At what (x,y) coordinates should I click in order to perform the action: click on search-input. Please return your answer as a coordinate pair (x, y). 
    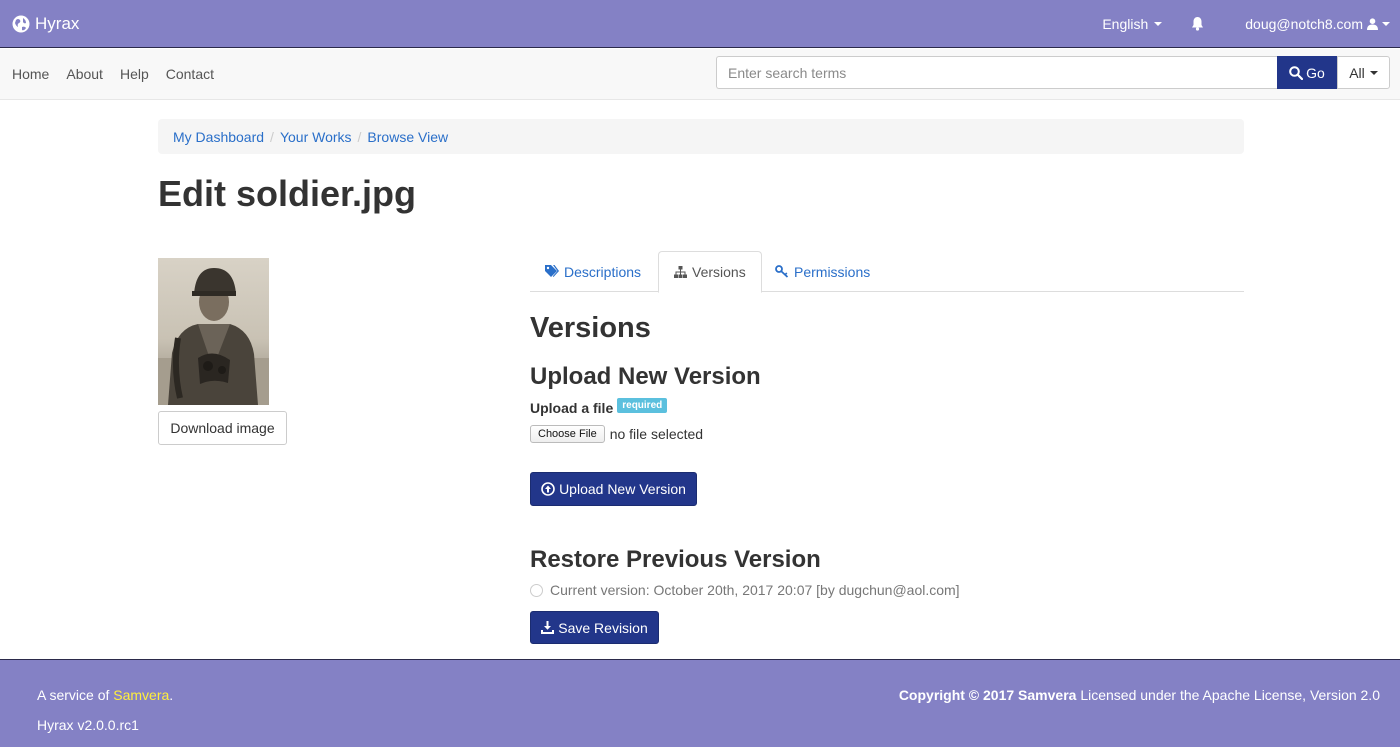
    Looking at the image, I should click on (996, 72).